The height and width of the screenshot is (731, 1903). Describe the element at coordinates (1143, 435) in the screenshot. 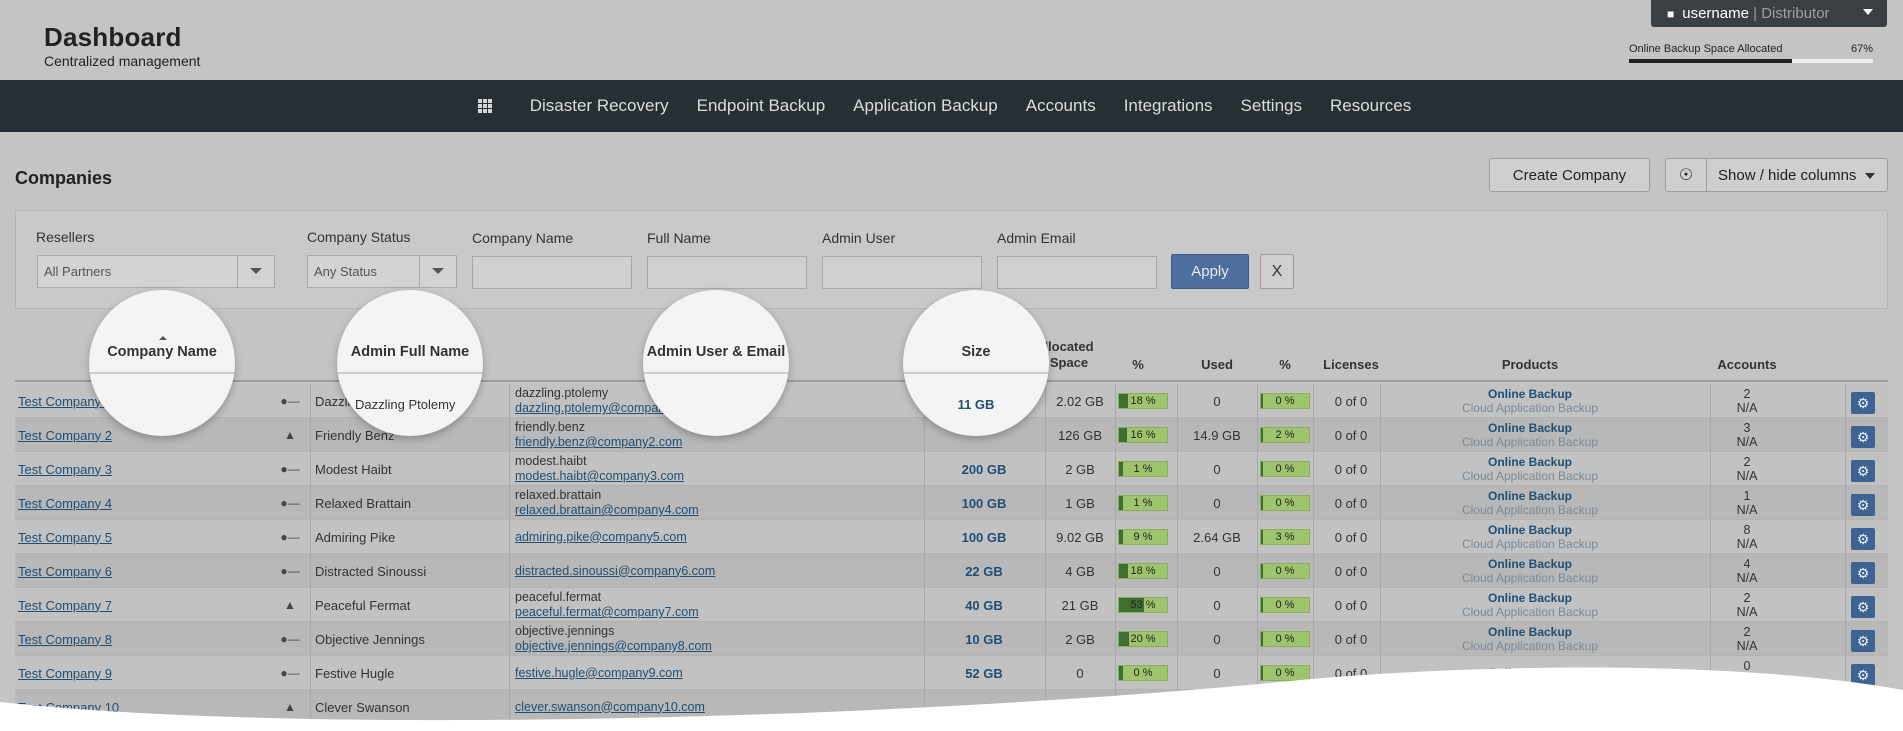

I see `allocated-percent-bar: 16 %` at that location.